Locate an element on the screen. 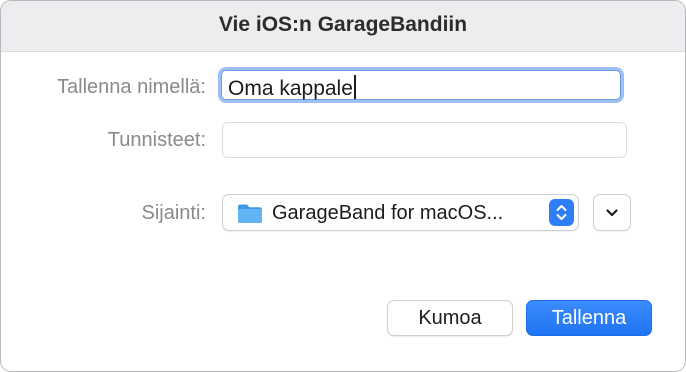 Image resolution: width=686 pixels, height=372 pixels. chevron-down-icon is located at coordinates (612, 213).